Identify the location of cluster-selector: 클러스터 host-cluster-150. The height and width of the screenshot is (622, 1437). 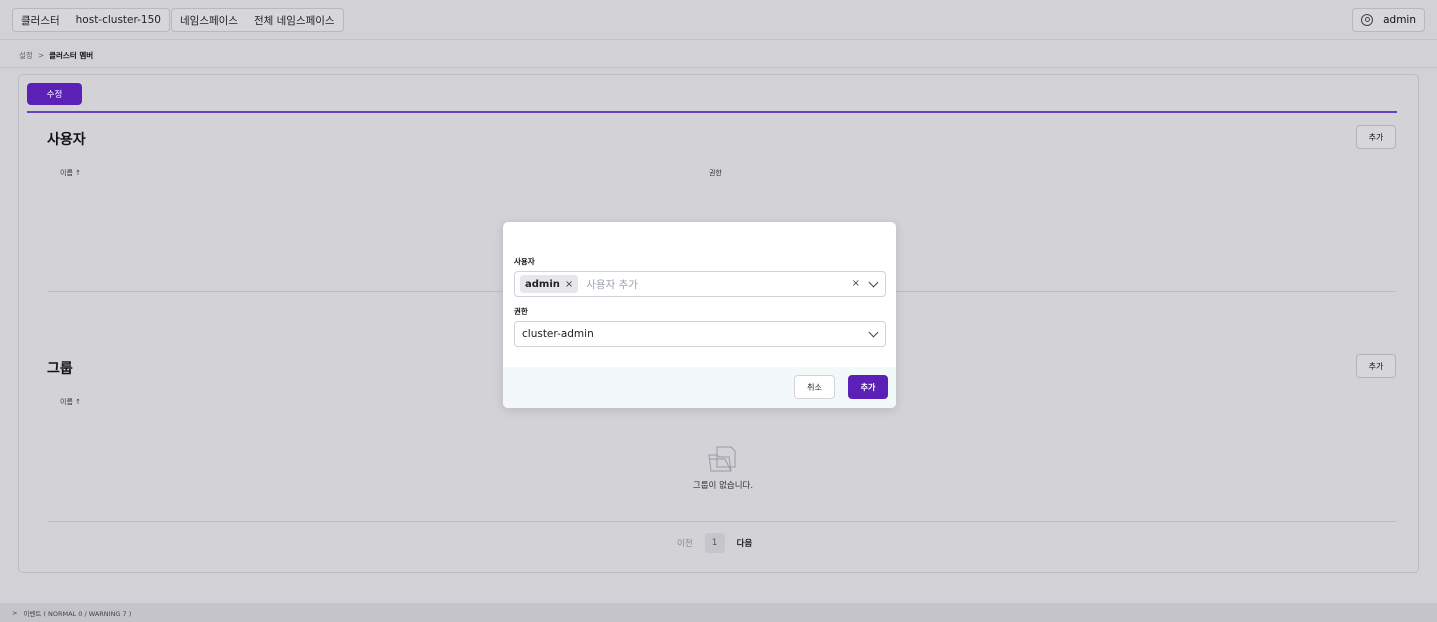
(91, 20).